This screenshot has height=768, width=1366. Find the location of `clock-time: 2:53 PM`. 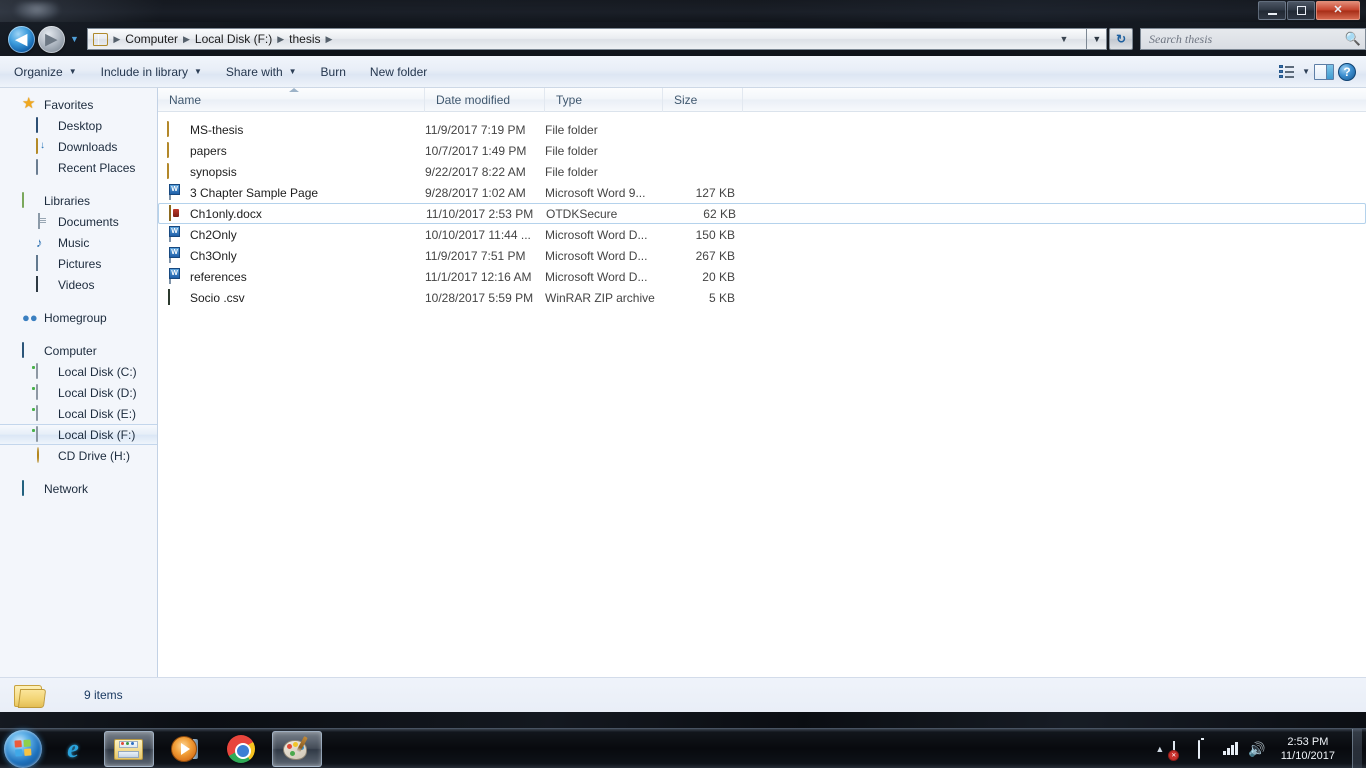

clock-time: 2:53 PM is located at coordinates (1308, 741).